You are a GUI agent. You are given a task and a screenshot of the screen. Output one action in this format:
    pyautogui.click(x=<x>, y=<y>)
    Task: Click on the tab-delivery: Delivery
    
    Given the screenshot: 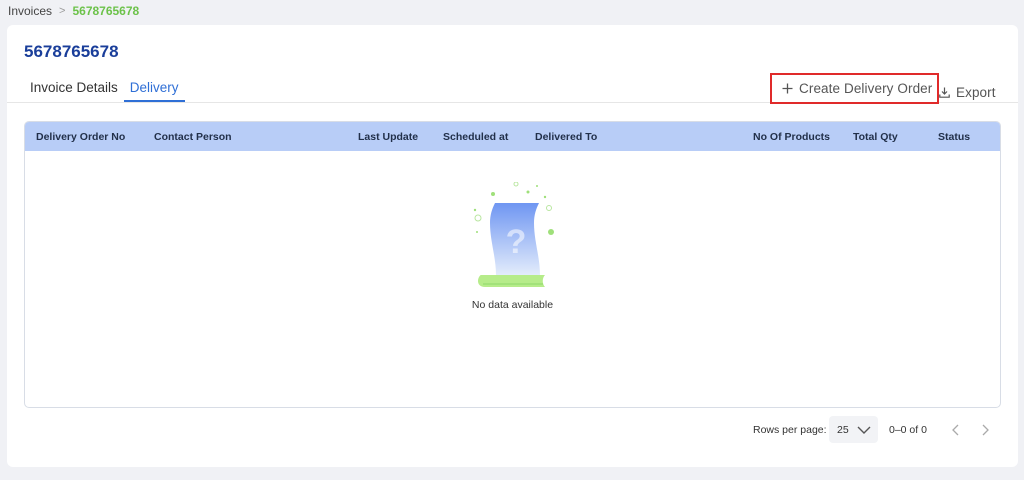 What is the action you would take?
    pyautogui.click(x=154, y=88)
    